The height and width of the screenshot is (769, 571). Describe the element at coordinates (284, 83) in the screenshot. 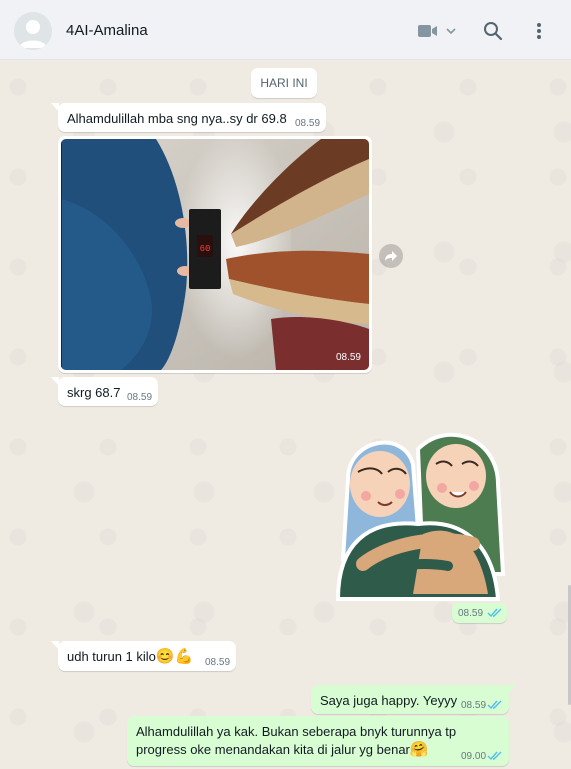

I see `date-divider: HARI INI` at that location.